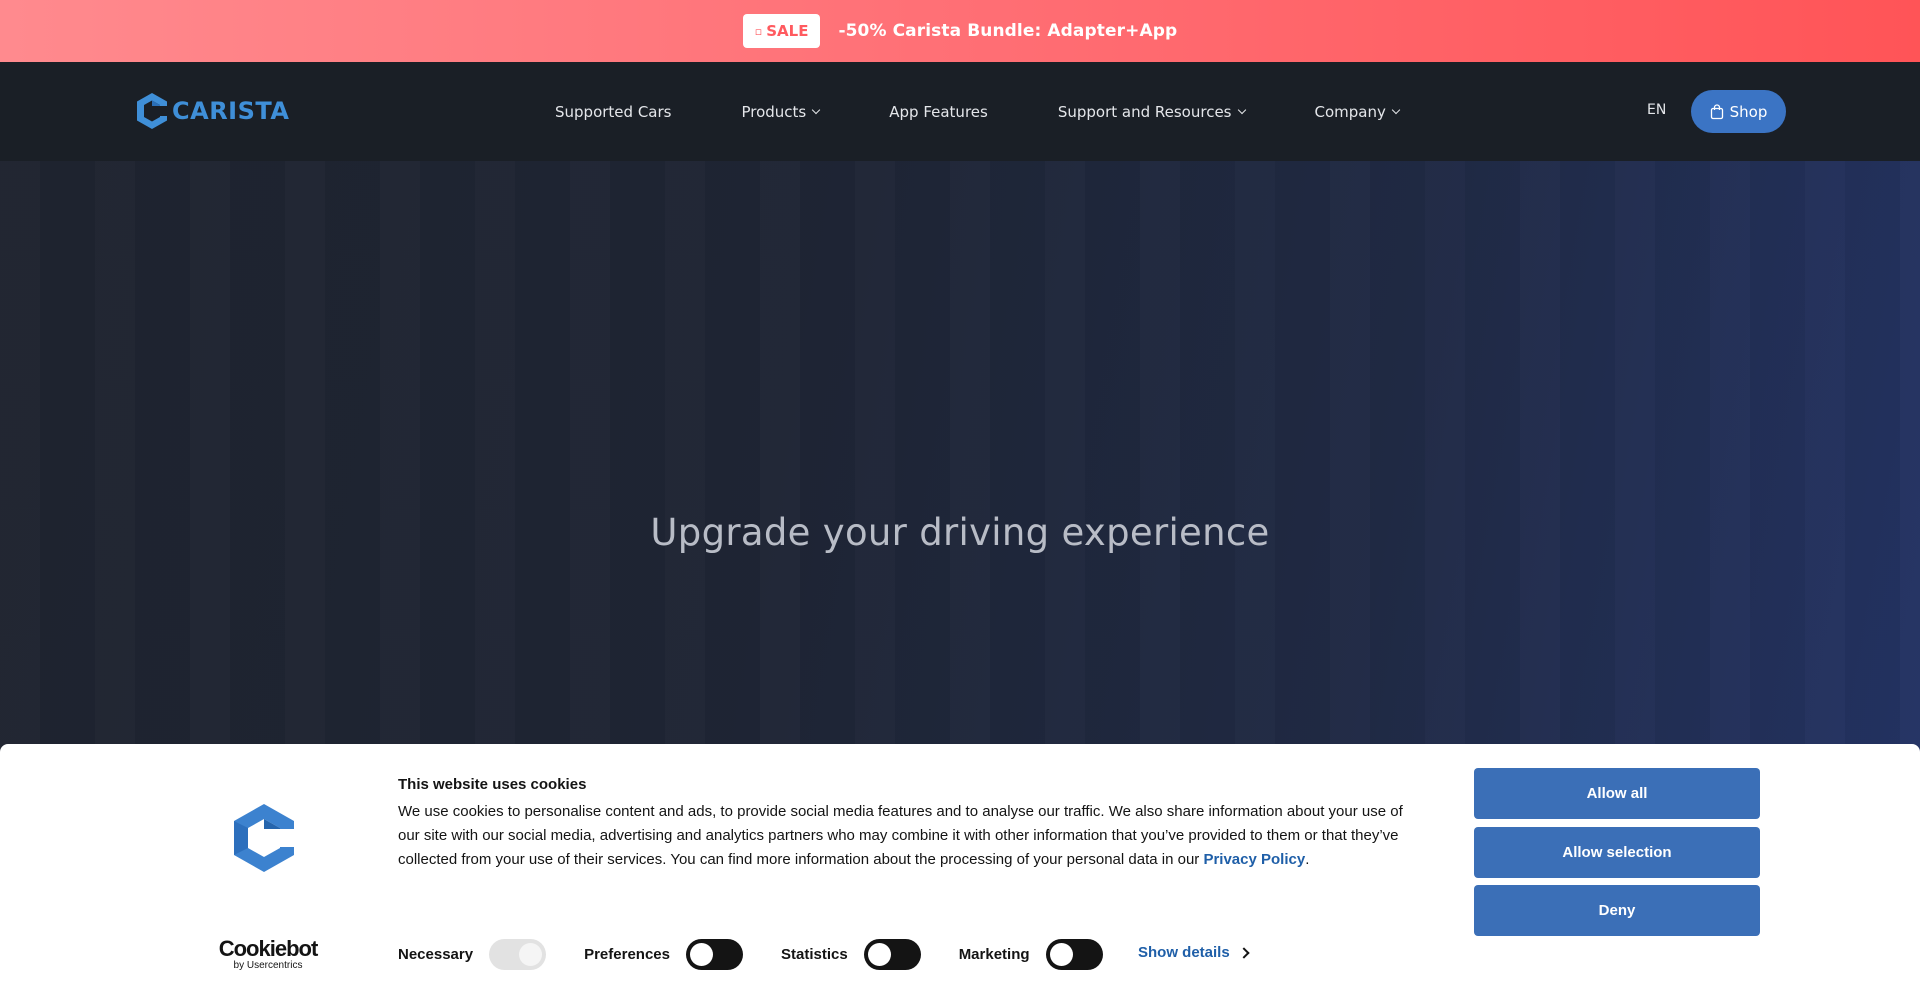 The width and height of the screenshot is (1920, 993). I want to click on sale-badge-label: SALE, so click(787, 31).